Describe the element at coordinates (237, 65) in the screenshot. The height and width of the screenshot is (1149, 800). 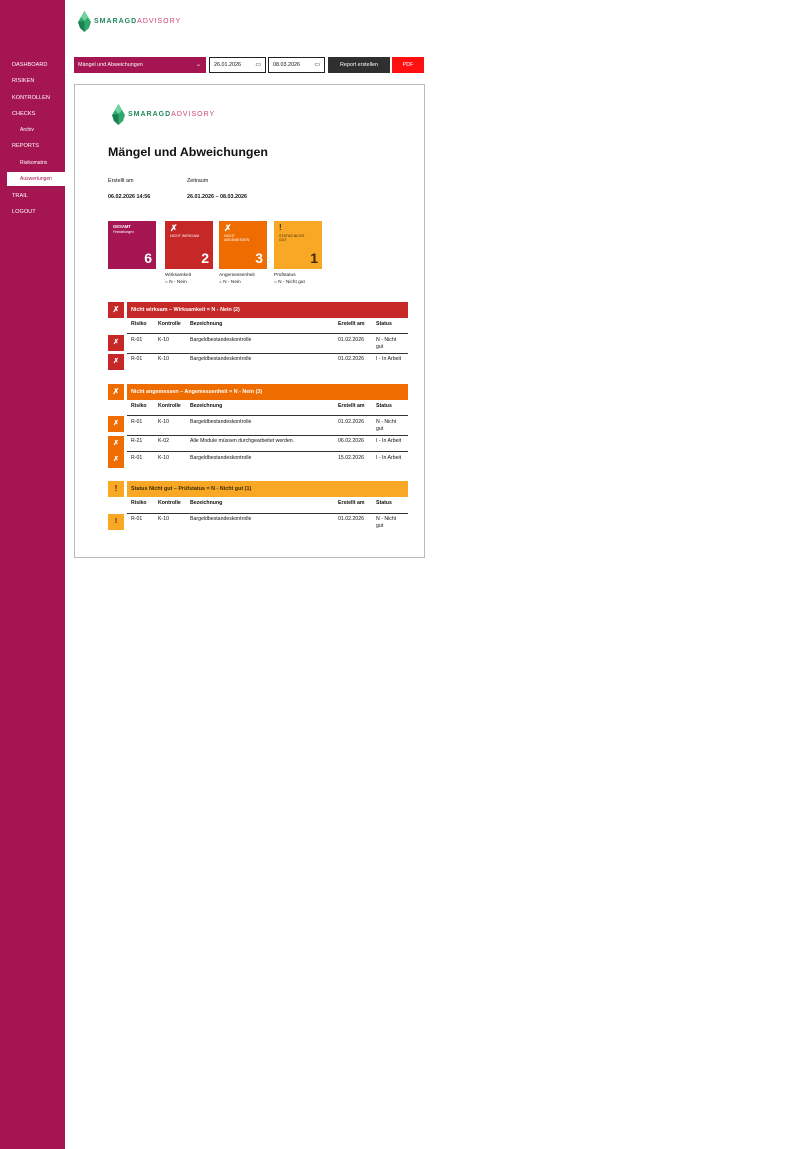
I see `date-from-input: 26.01.2026 ▭` at that location.